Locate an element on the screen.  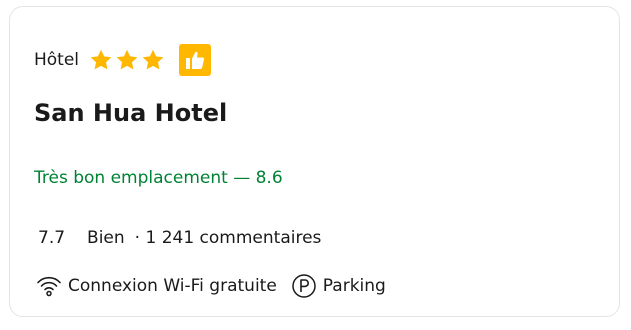
review-score: 7.7 is located at coordinates (52, 238).